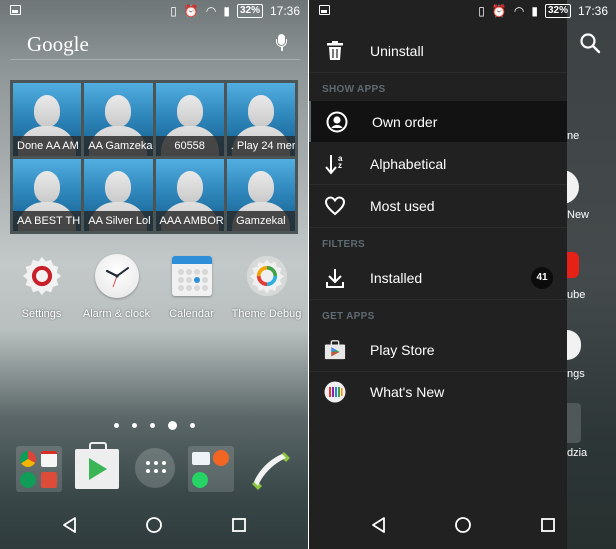 The height and width of the screenshot is (549, 616). Describe the element at coordinates (41, 286) in the screenshot. I see `app-settings: Settings` at that location.